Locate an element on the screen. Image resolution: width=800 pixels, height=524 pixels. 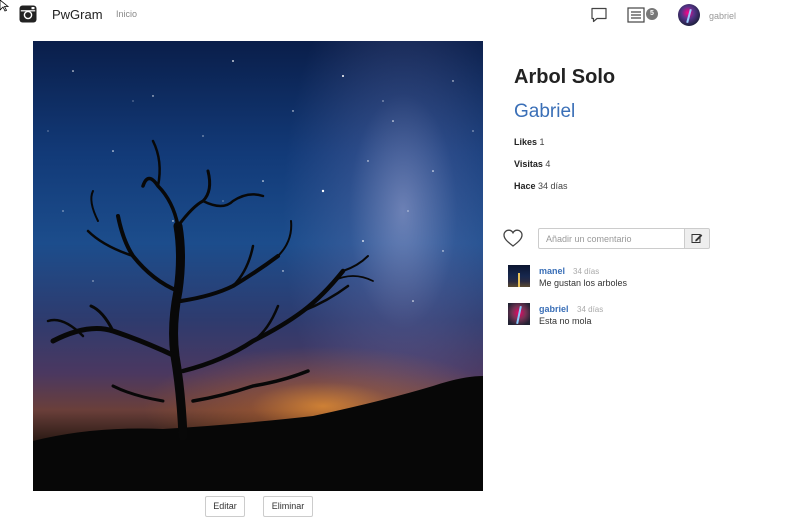
nav-username: gabriel is located at coordinates (722, 16).